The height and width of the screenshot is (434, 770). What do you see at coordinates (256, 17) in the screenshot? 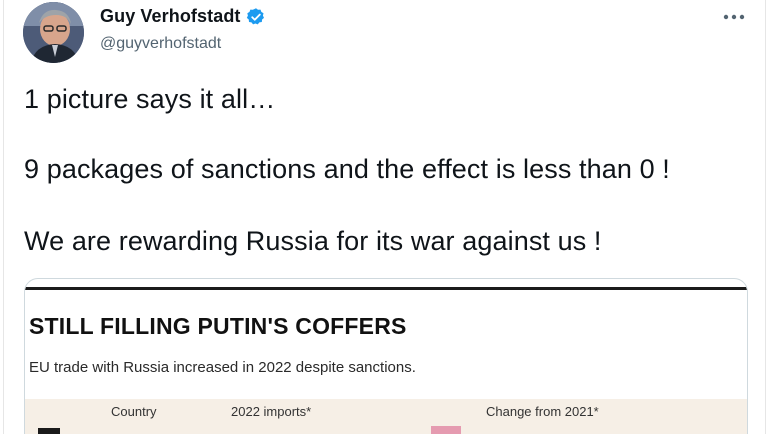
I see `verified-badge-icon` at bounding box center [256, 17].